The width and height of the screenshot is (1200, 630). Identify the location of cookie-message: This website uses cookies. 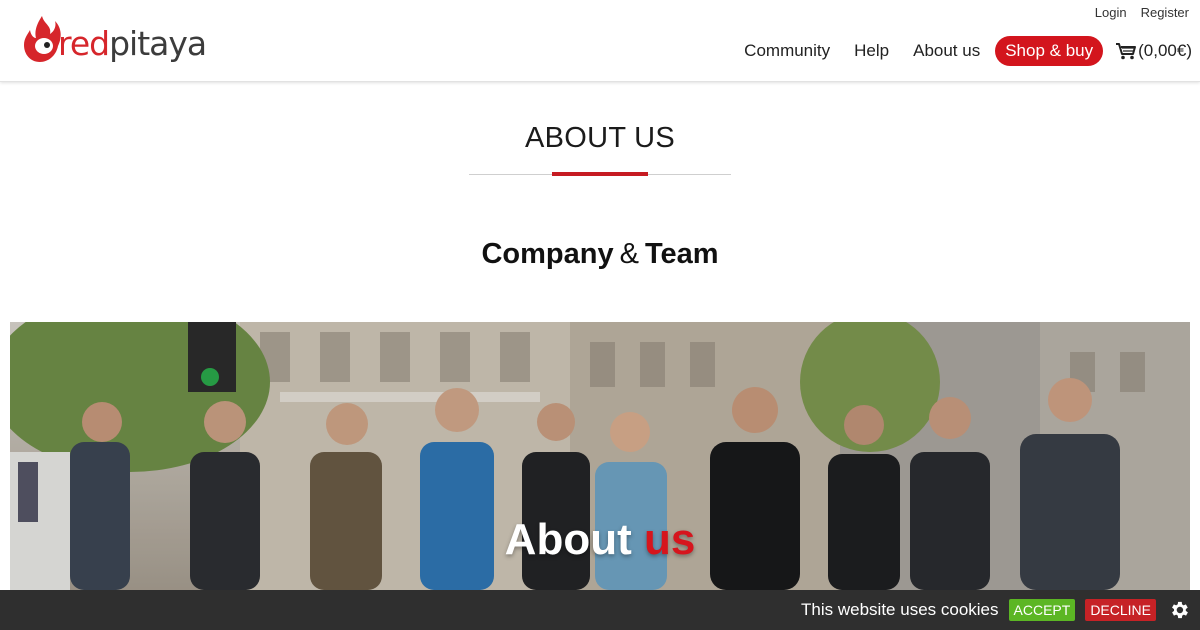
(900, 609).